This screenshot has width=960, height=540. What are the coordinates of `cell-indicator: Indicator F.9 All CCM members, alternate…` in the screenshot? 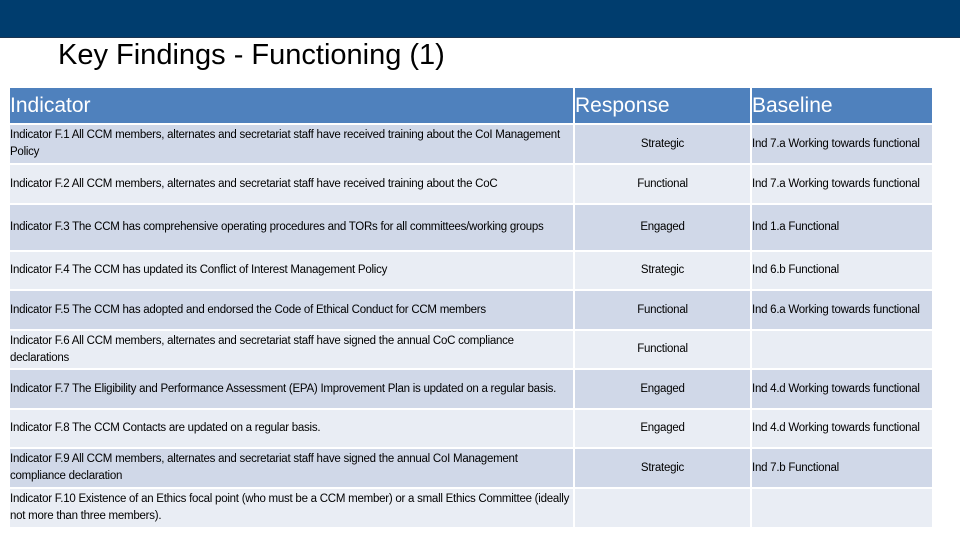 It's located at (292, 469).